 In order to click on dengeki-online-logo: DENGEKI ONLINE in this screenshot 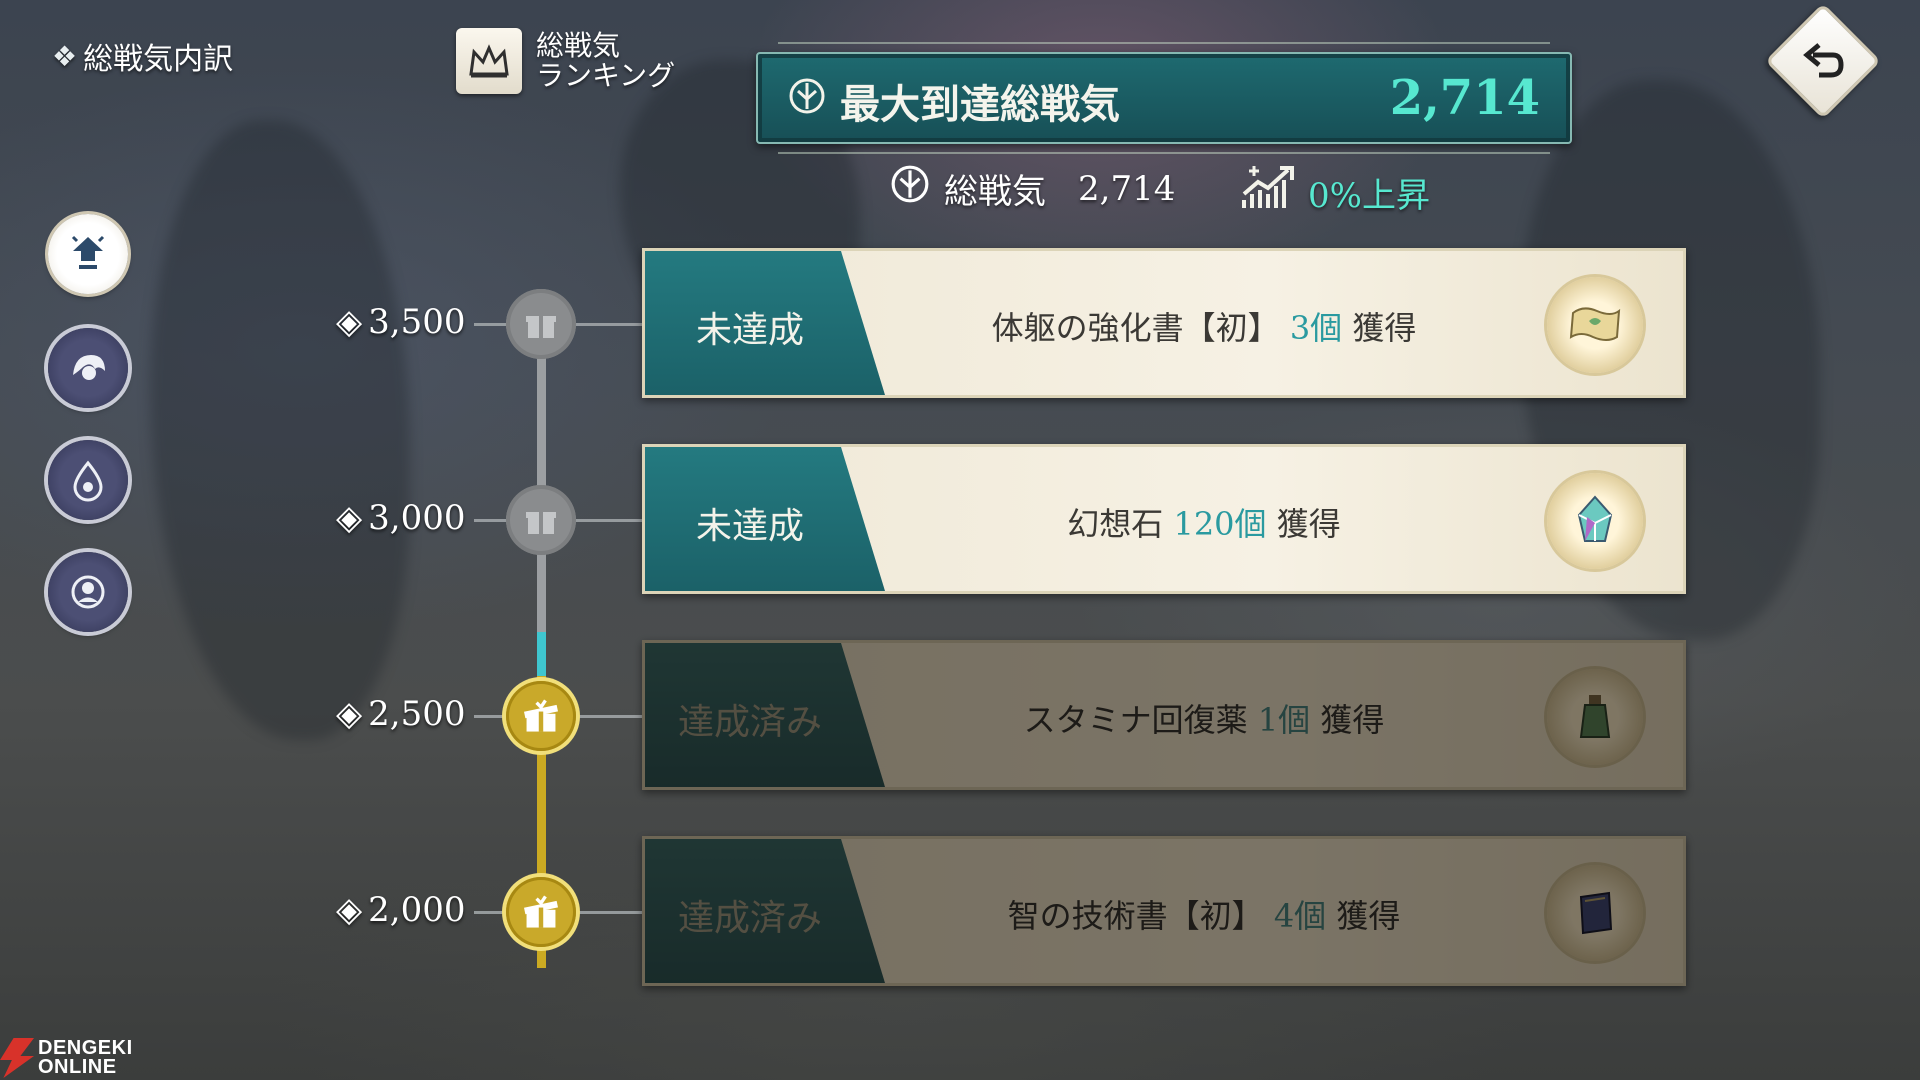, I will do `click(66, 1058)`.